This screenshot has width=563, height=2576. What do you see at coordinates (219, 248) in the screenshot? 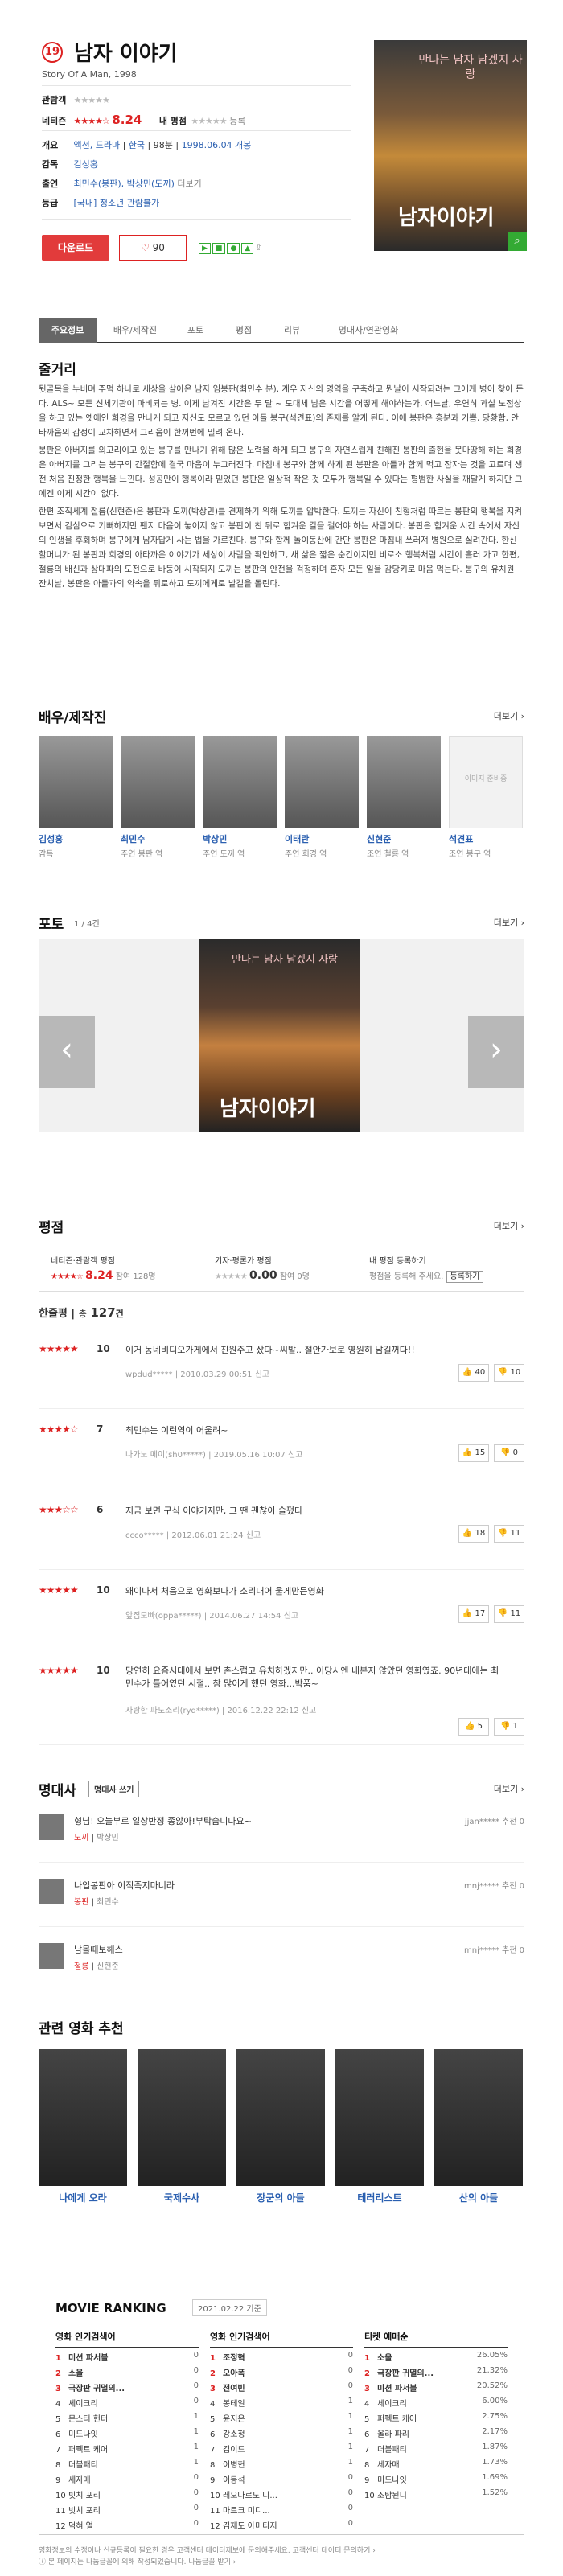
I see `line-share-icon: ■` at bounding box center [219, 248].